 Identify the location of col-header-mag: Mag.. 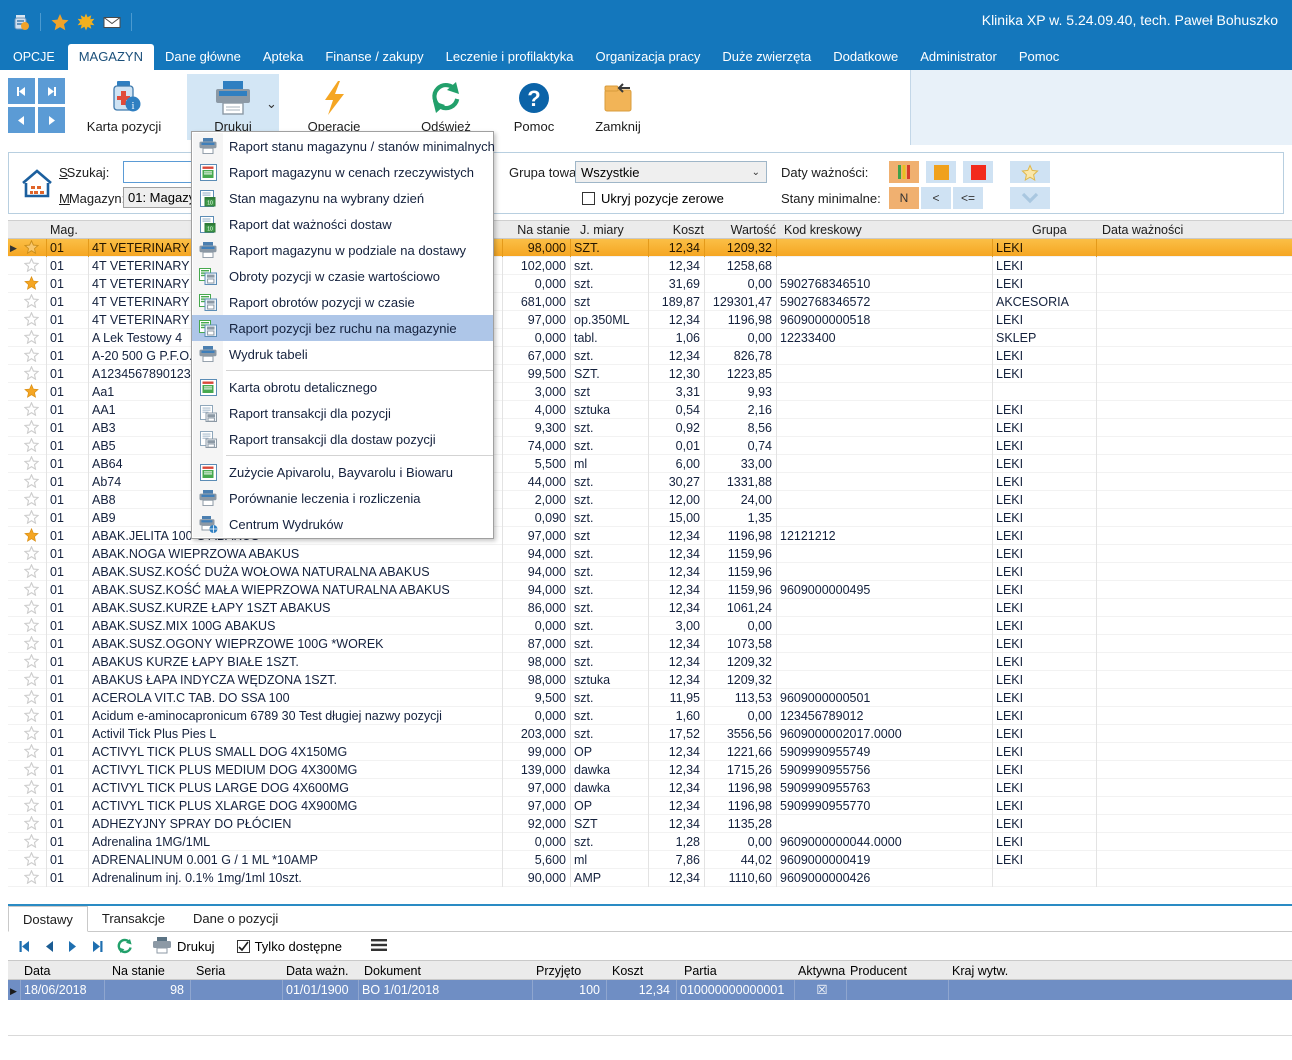
(64, 230).